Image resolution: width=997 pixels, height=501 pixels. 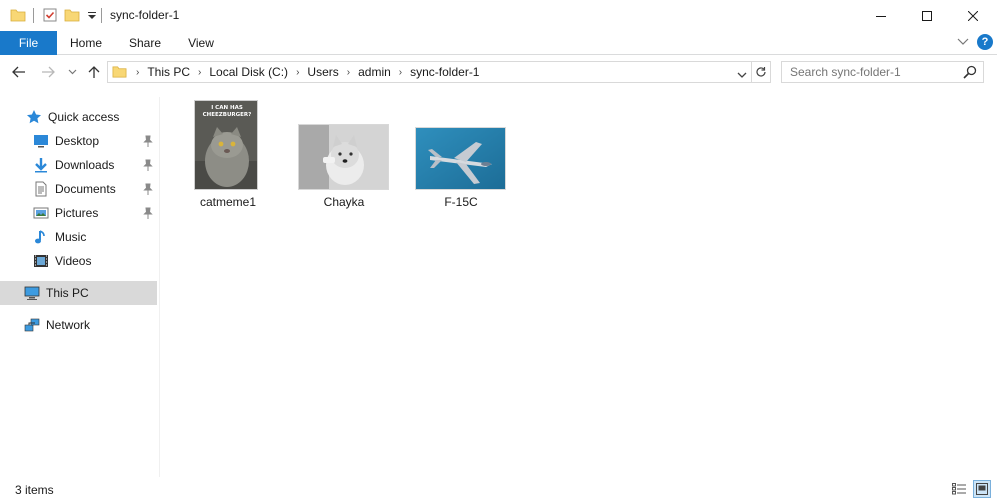 What do you see at coordinates (227, 111) in the screenshot?
I see `meme-caption: I CAN HAS CHEEZBURGER?` at bounding box center [227, 111].